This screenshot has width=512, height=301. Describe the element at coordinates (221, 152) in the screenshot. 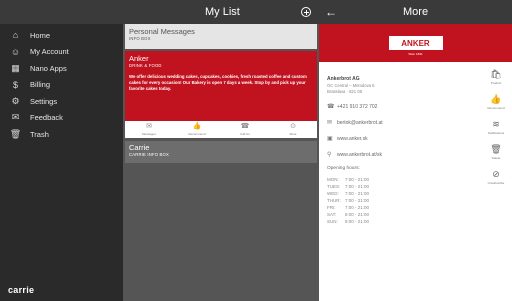

I see `list-item-carrie: Carrie CARRIE INFO BOX` at that location.